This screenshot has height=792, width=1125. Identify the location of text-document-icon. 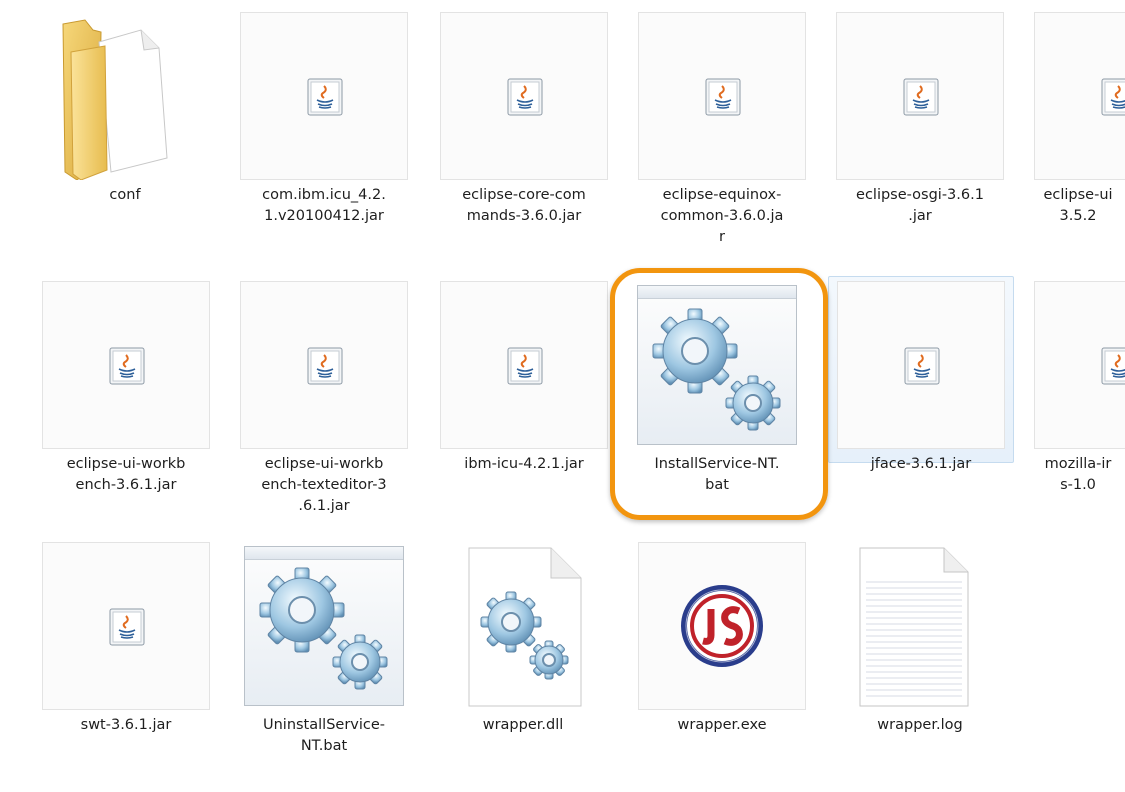
(914, 627).